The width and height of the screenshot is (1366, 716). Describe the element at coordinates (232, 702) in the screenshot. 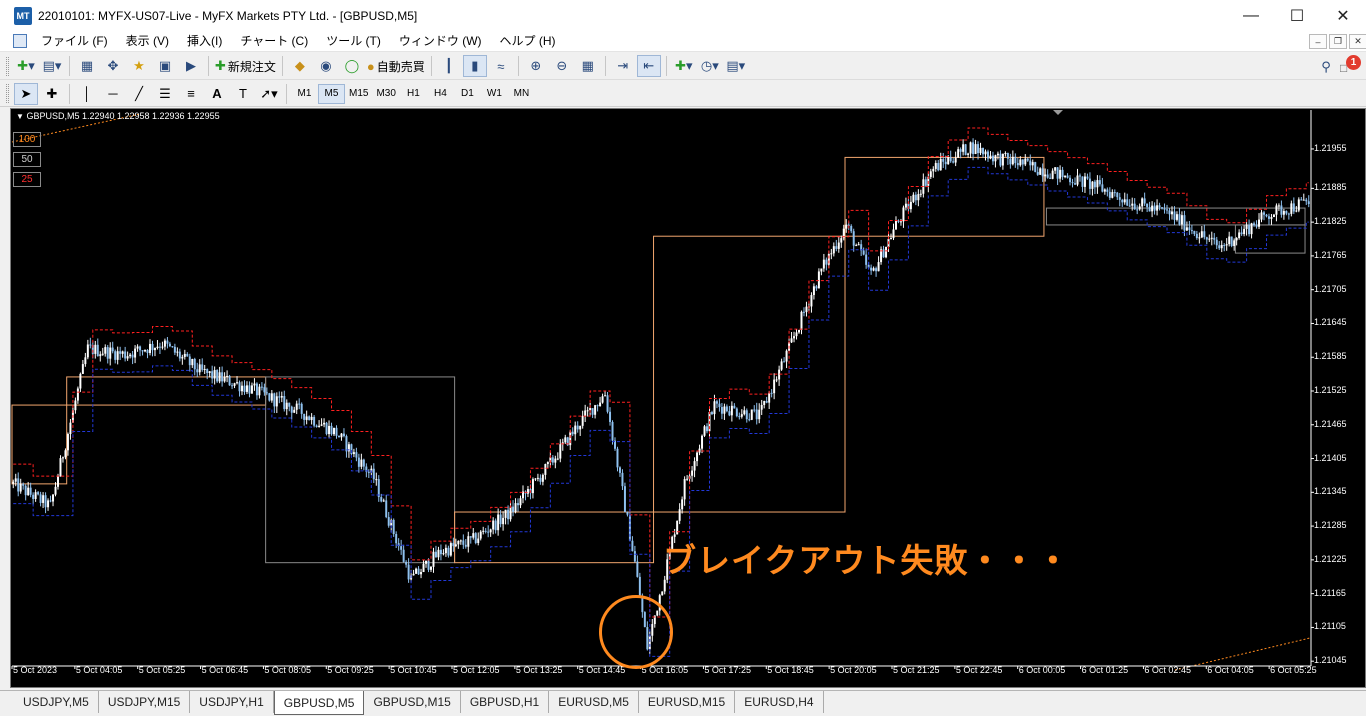

I see `tab-usdjpy-h1: USDJPY,H1` at that location.